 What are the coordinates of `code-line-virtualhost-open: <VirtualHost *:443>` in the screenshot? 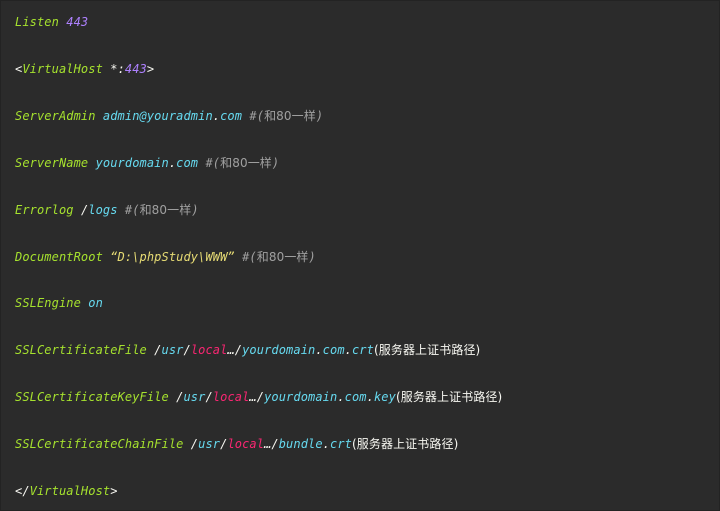 It's located at (84, 69).